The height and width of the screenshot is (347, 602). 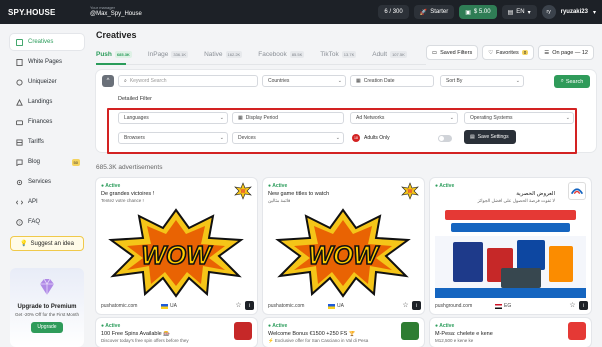 I want to click on tab-push: Push 685.3K, so click(x=114, y=54).